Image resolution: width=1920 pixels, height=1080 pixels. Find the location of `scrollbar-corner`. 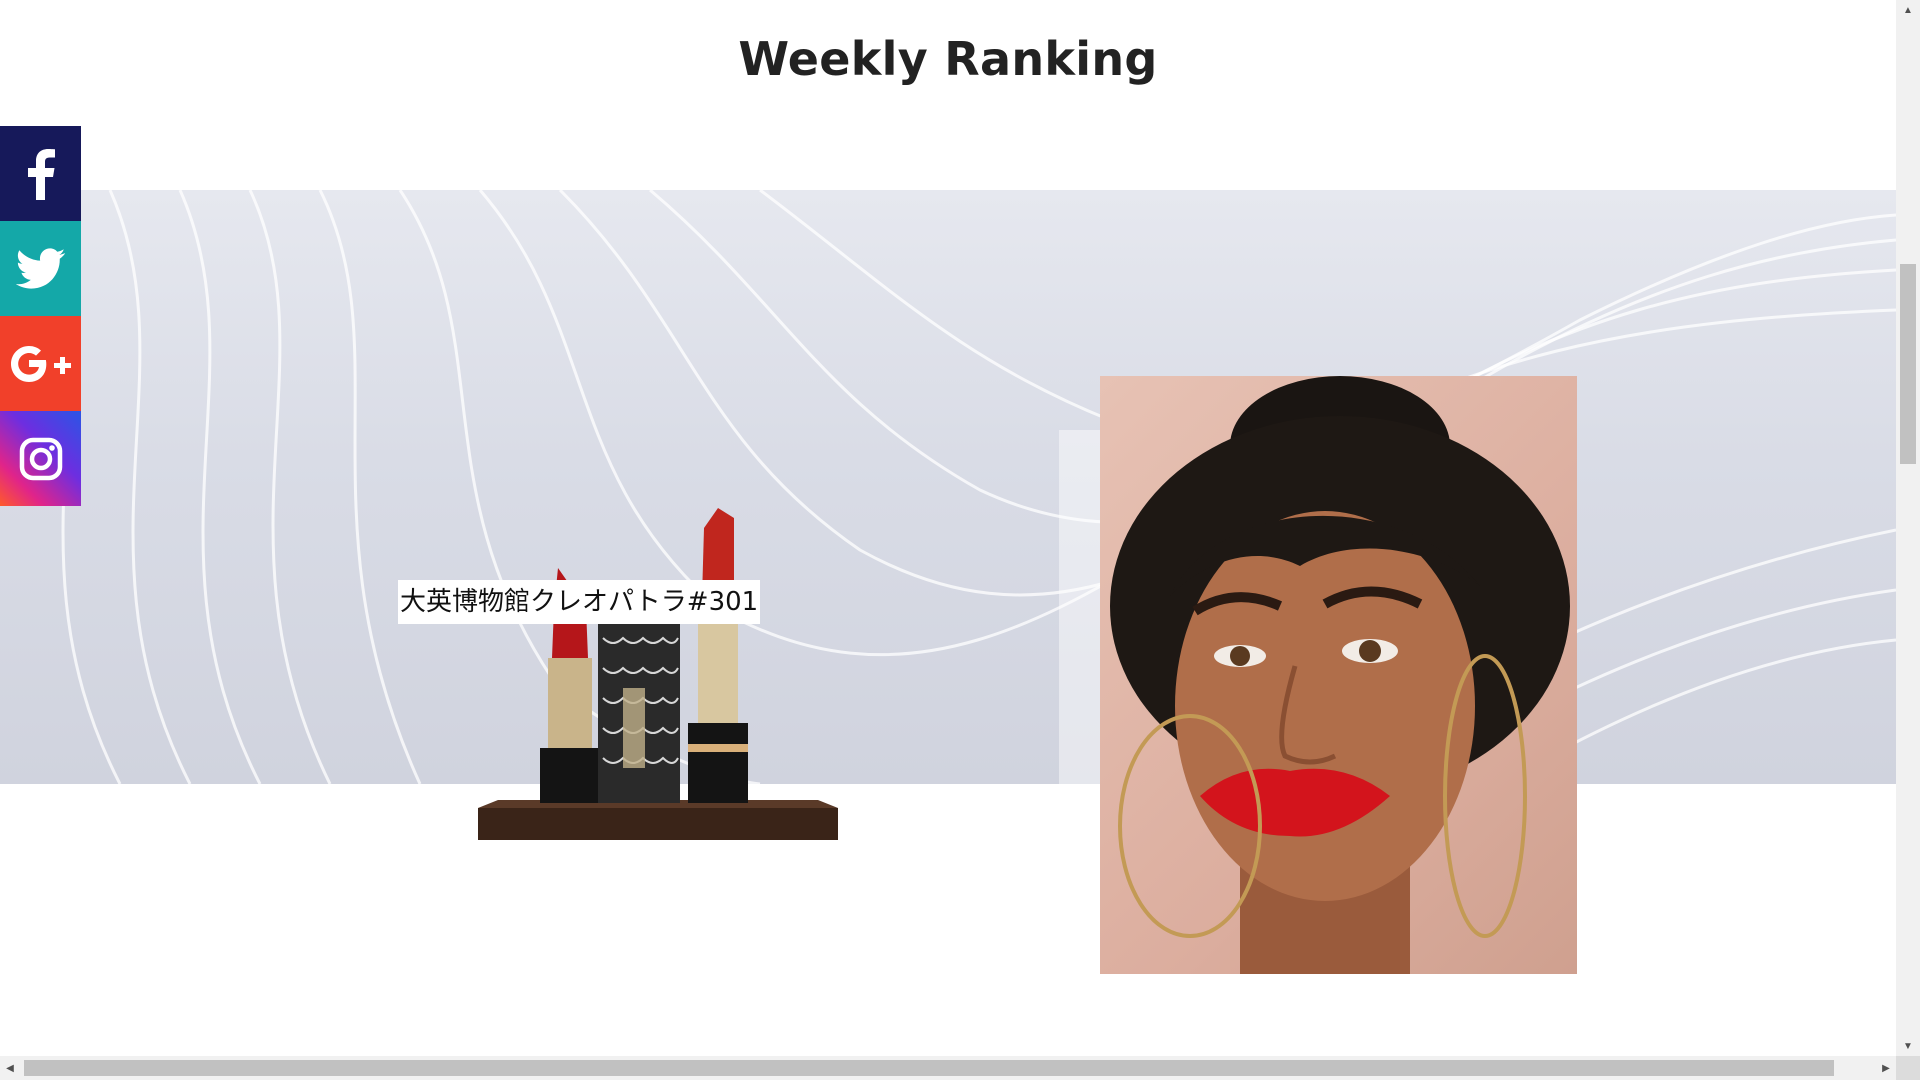

scrollbar-corner is located at coordinates (1908, 1068).